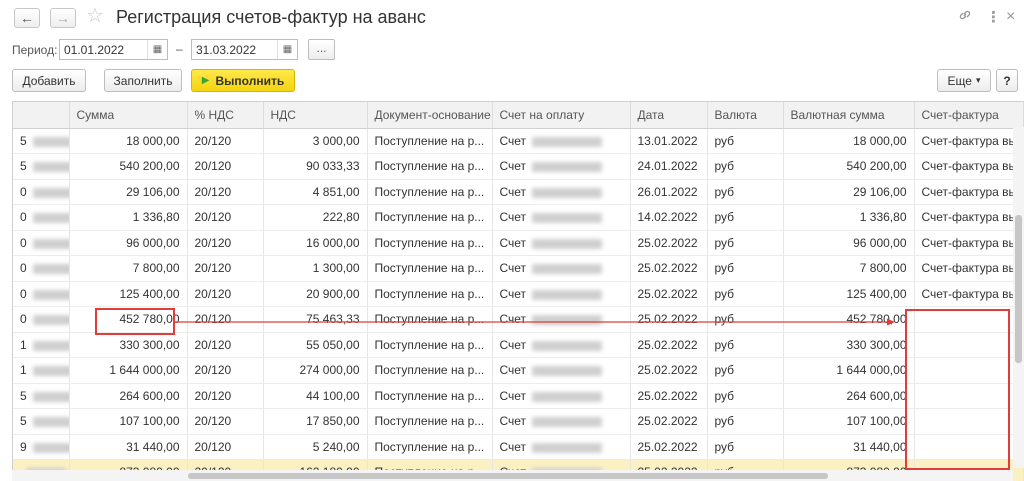 This screenshot has height=481, width=1024. Describe the element at coordinates (157, 49) in the screenshot. I see `calendar-icon: ▦` at that location.